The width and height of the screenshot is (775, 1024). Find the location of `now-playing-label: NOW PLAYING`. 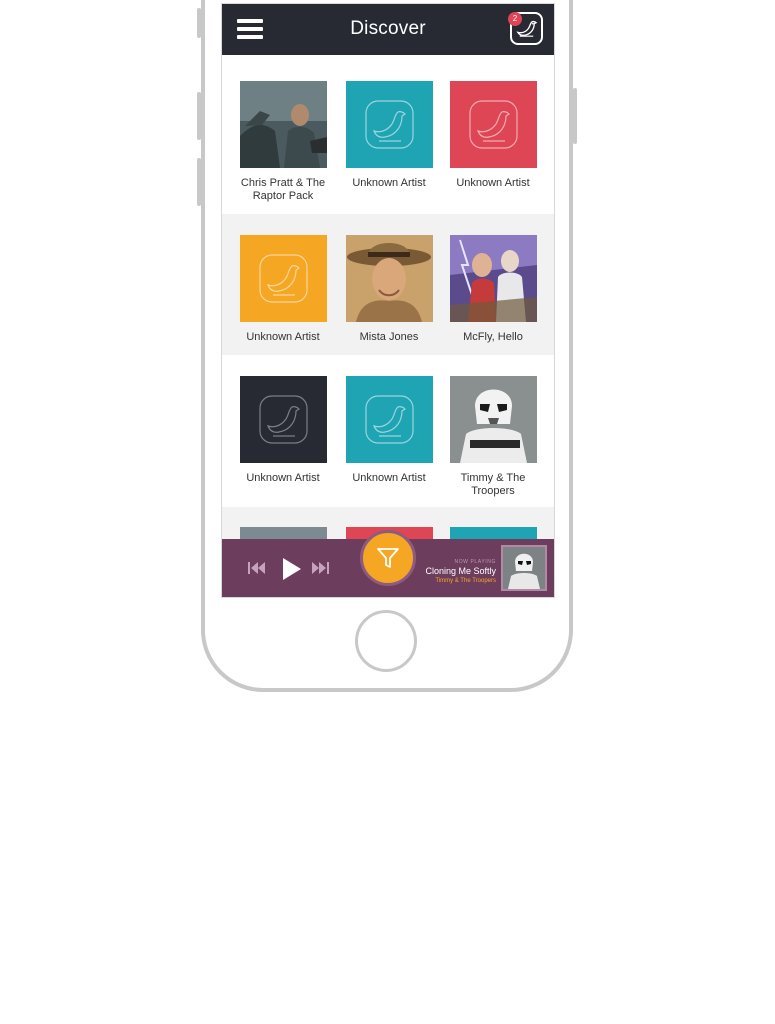

now-playing-label: NOW PLAYING is located at coordinates (475, 562).